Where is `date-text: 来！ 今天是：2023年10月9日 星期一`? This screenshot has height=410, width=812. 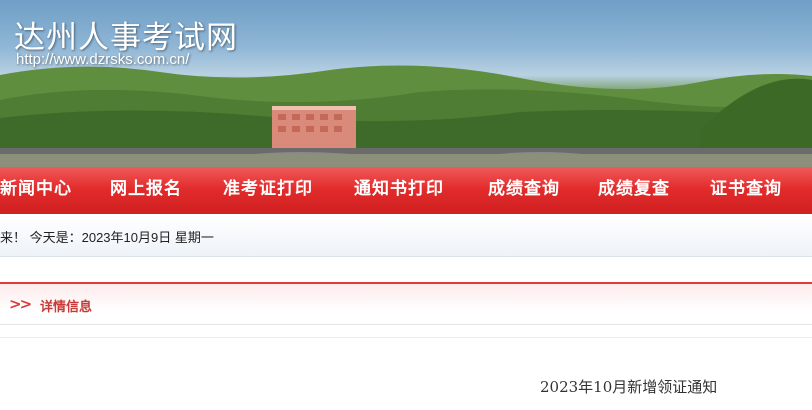 date-text: 来！ 今天是：2023年10月9日 星期一 is located at coordinates (107, 237).